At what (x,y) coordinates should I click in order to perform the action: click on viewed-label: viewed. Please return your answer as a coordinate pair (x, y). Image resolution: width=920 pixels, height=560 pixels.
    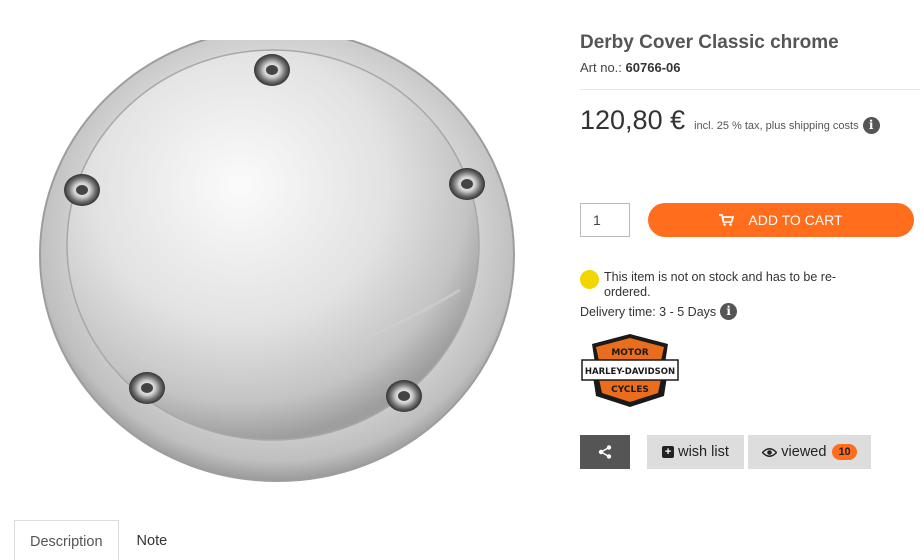
    Looking at the image, I should click on (804, 452).